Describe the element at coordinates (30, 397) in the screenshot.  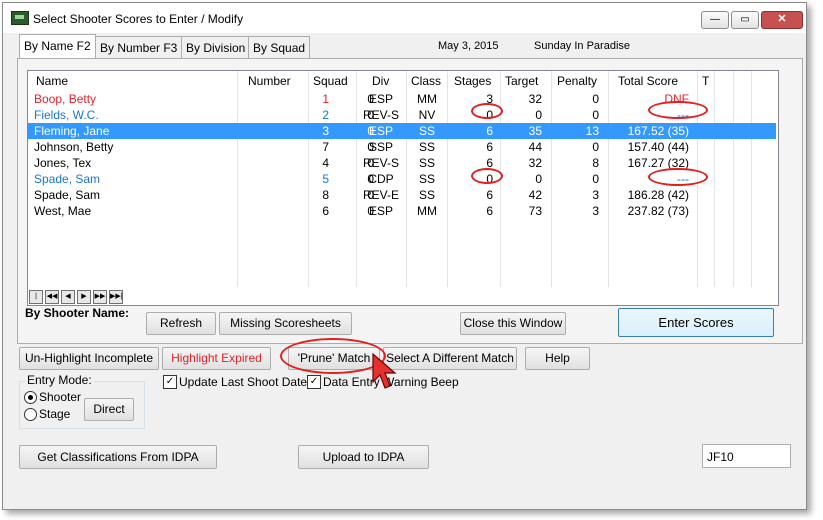
I see `shooter-radio` at that location.